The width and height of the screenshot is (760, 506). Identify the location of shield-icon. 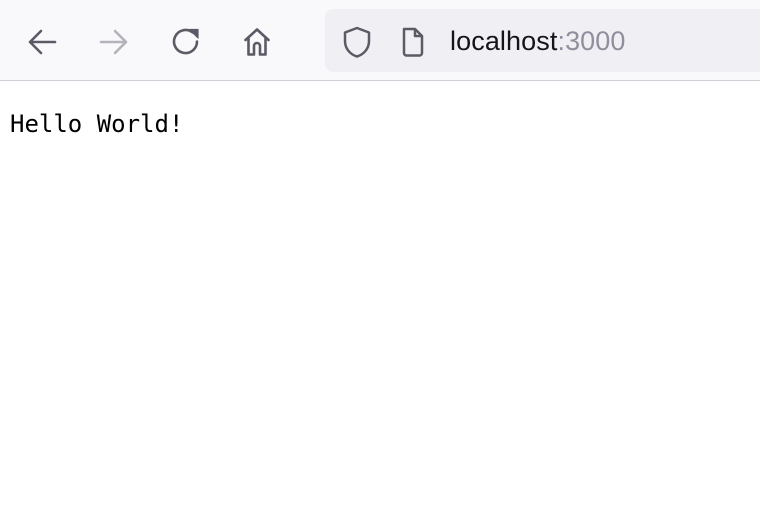
(357, 42).